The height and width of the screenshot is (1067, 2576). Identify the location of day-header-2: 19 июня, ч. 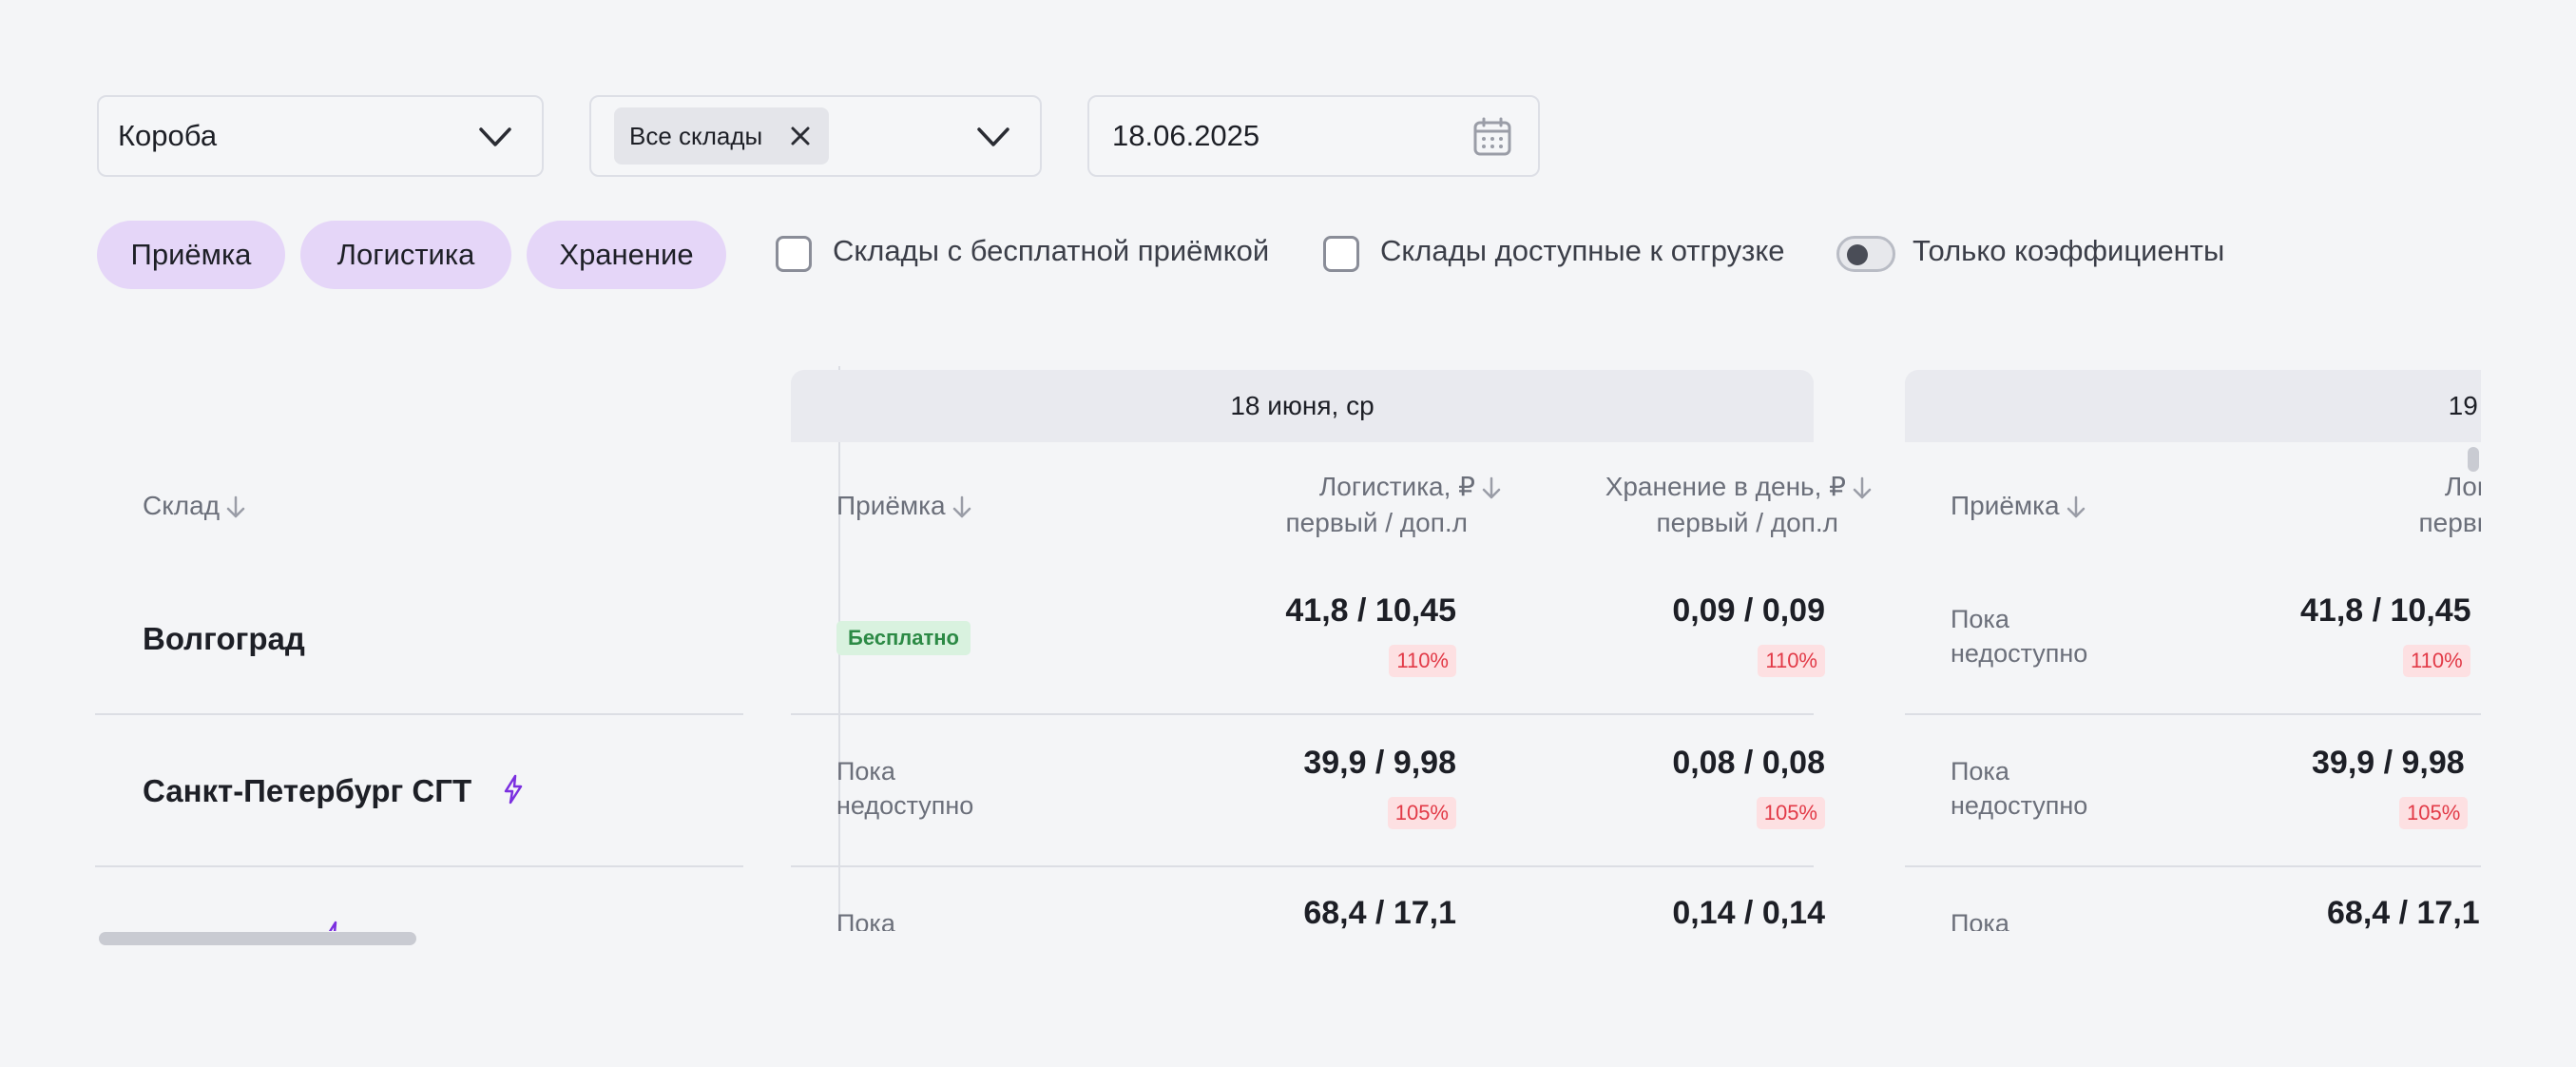
(2193, 406).